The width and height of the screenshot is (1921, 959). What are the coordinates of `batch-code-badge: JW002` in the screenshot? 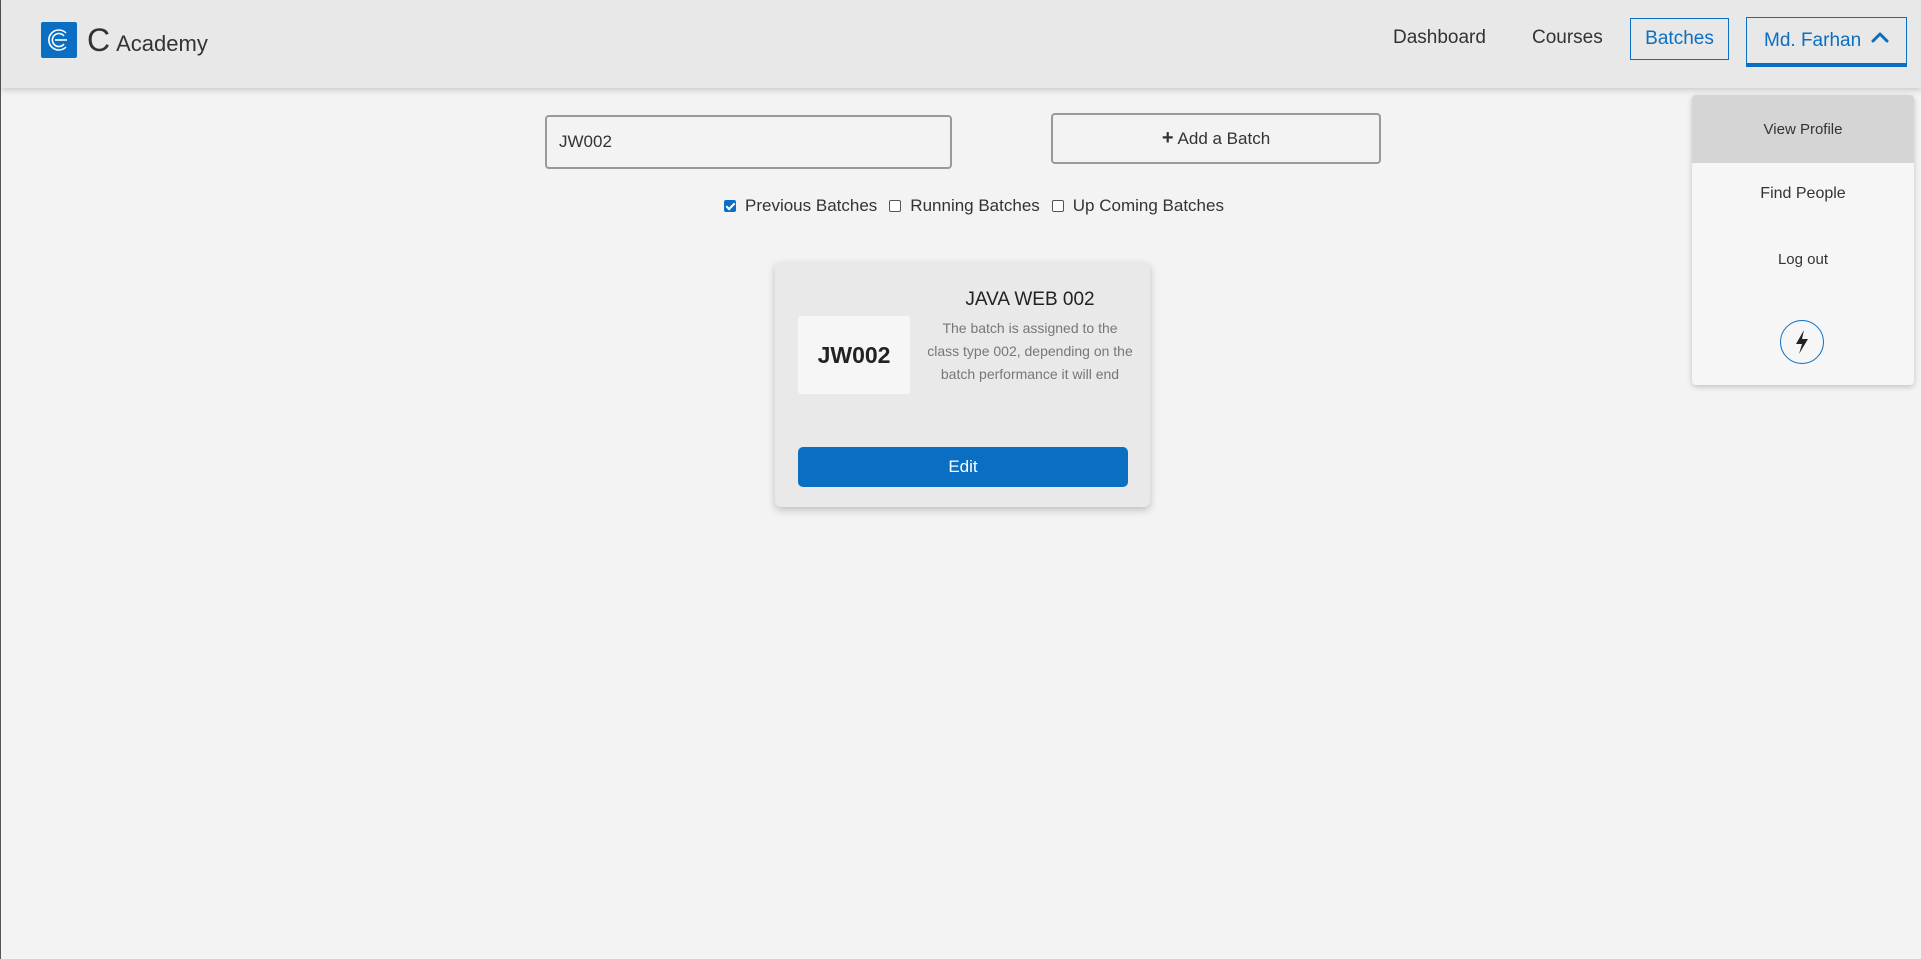 It's located at (854, 355).